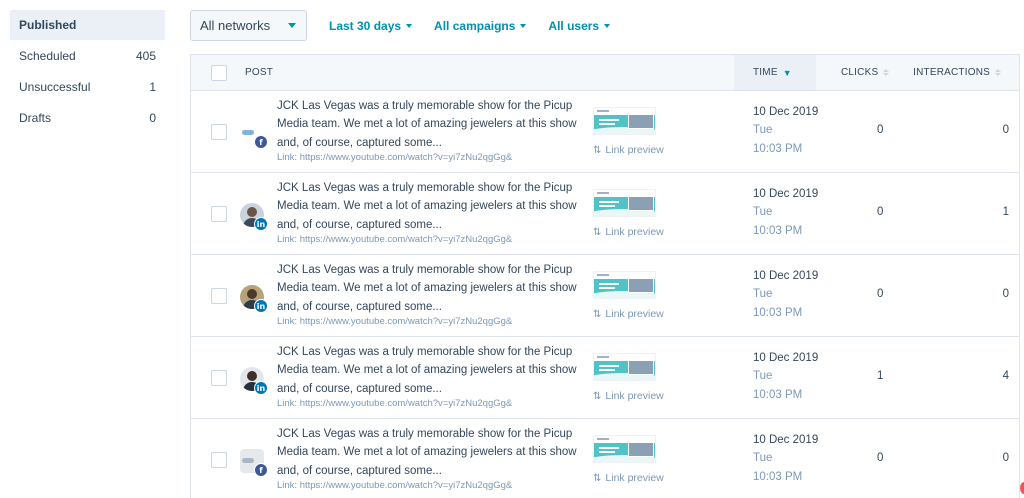 The width and height of the screenshot is (1024, 498). What do you see at coordinates (860, 72) in the screenshot?
I see `column-header-label: CLICKS` at bounding box center [860, 72].